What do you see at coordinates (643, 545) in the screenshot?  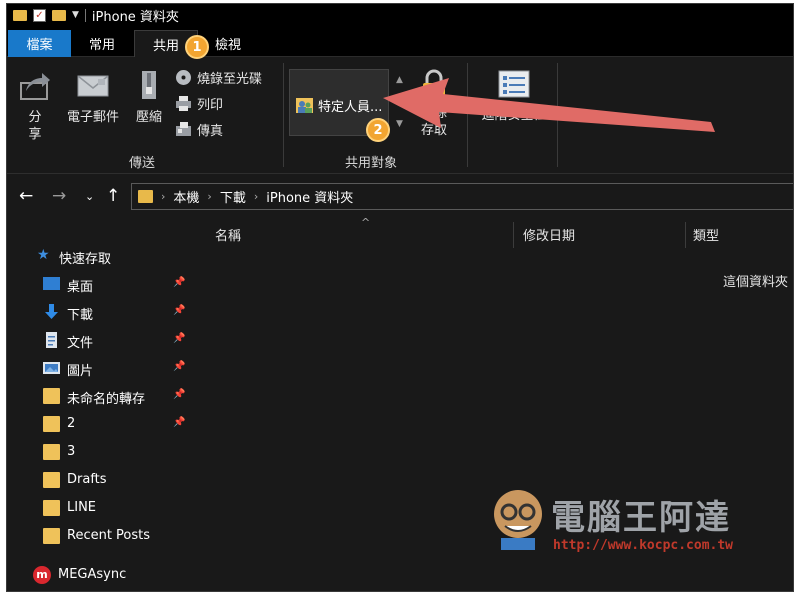 I see `watermark-url: http://www.kocpc.com.tw` at bounding box center [643, 545].